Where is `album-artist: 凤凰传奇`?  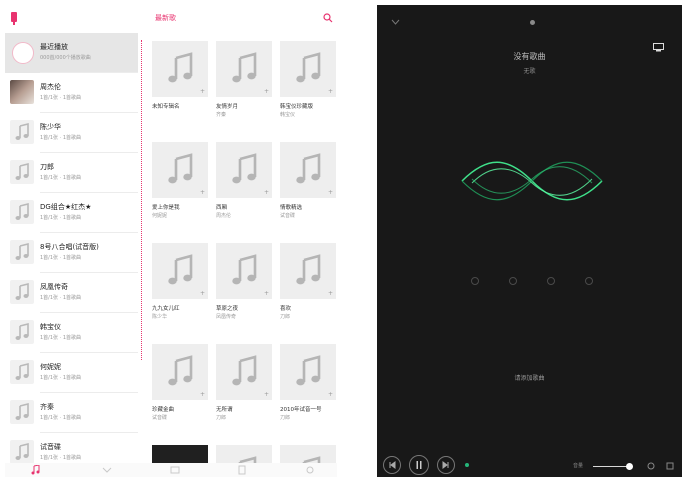 album-artist: 凤凰传奇 is located at coordinates (226, 317).